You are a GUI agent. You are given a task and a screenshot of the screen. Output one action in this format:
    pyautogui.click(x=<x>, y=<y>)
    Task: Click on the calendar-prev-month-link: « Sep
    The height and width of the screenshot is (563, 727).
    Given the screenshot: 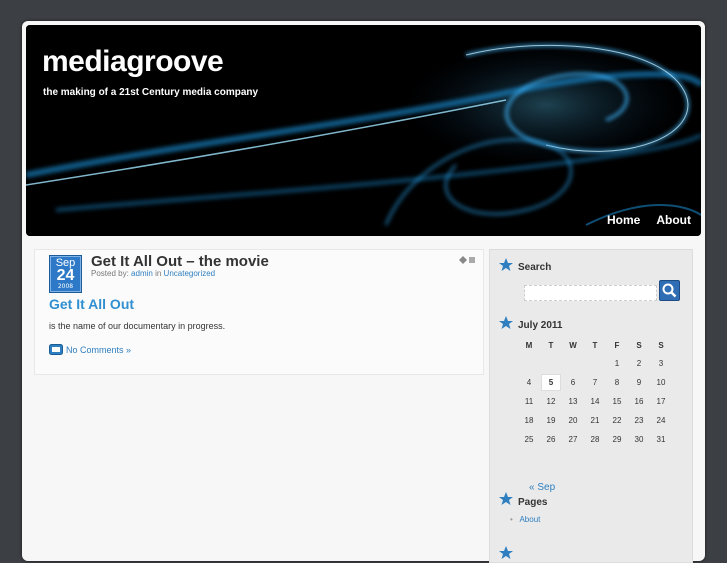 What is the action you would take?
    pyautogui.click(x=542, y=487)
    